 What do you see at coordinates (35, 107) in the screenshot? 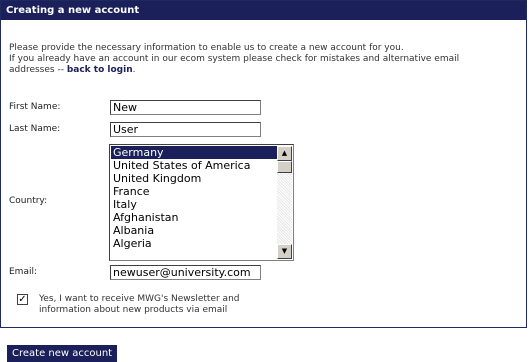
I see `first-name-label: First Name:` at bounding box center [35, 107].